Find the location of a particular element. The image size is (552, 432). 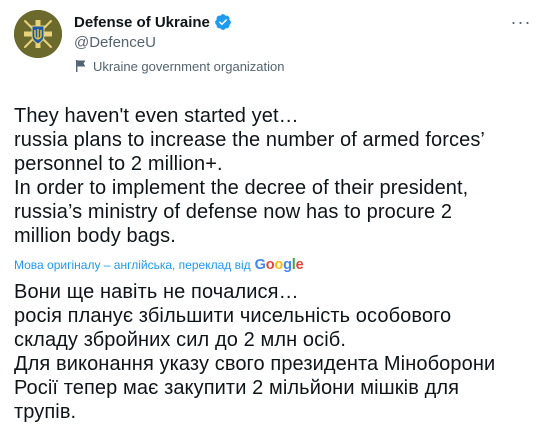

account-identity: Defense of Ukraine @DefenceU Ukraine gov is located at coordinates (306, 42).